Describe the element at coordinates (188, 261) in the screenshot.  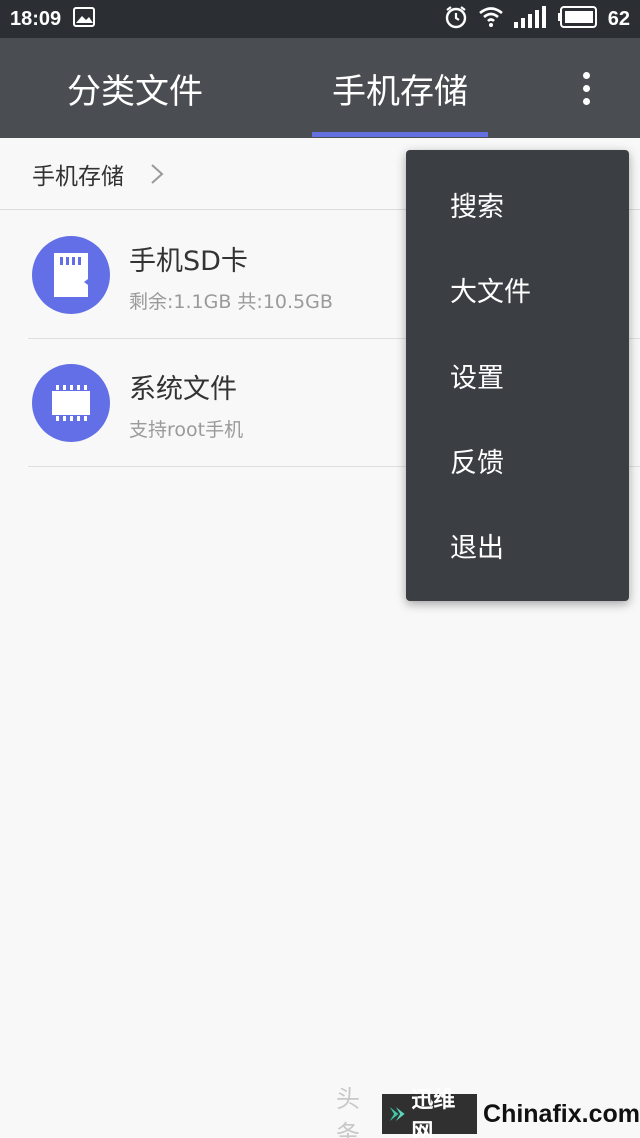
I see `sd-card-title: 手机SD卡` at that location.